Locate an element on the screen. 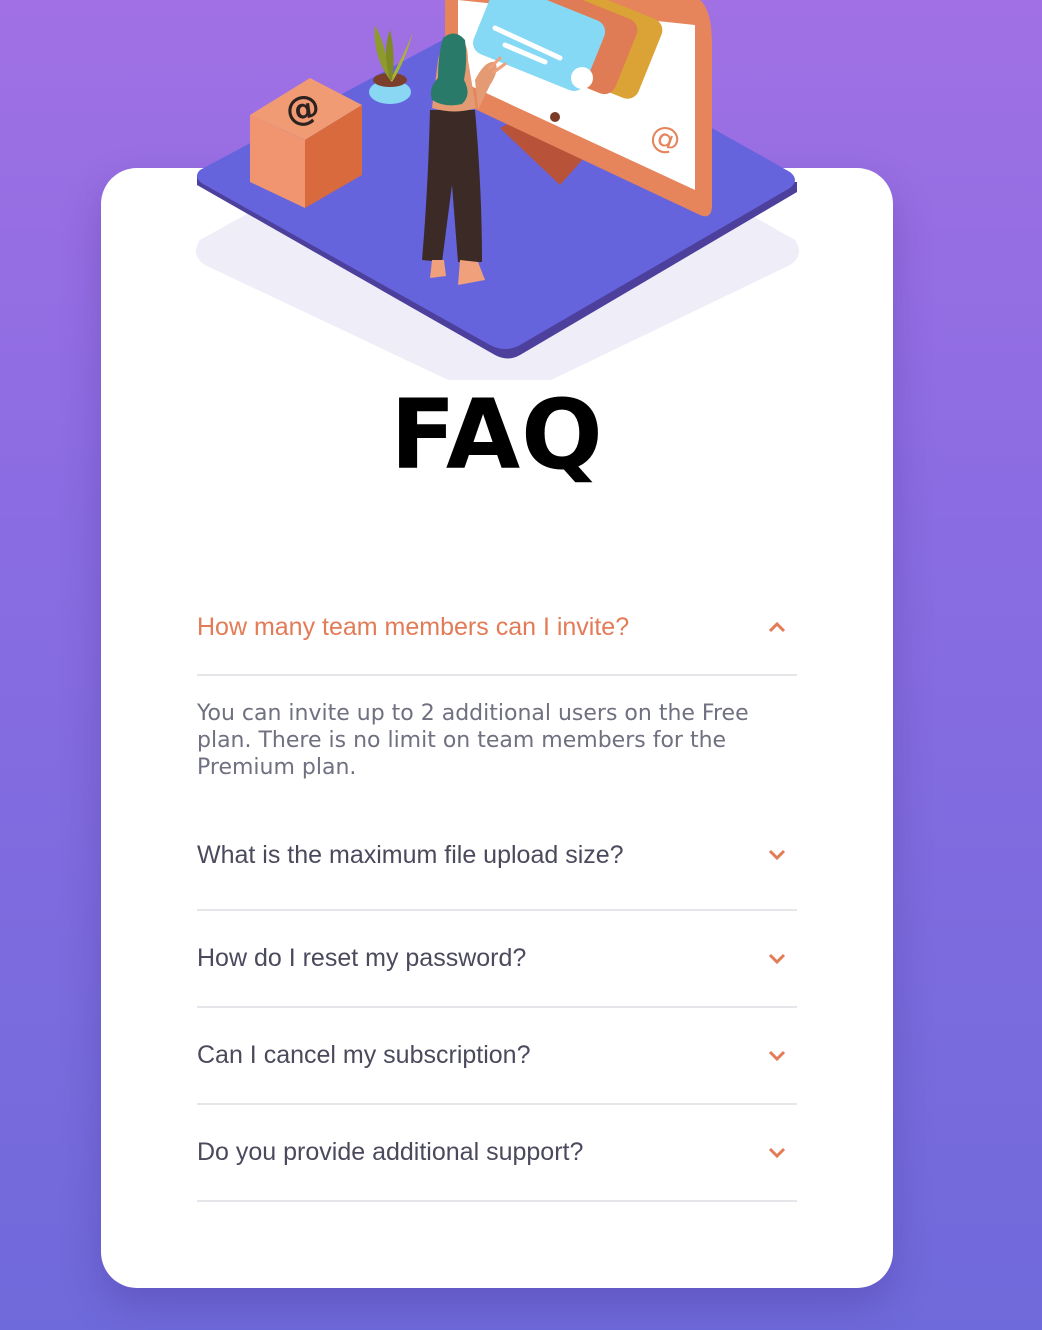  faq-question-toggle: What is the maximum file upload size? is located at coordinates (497, 855).